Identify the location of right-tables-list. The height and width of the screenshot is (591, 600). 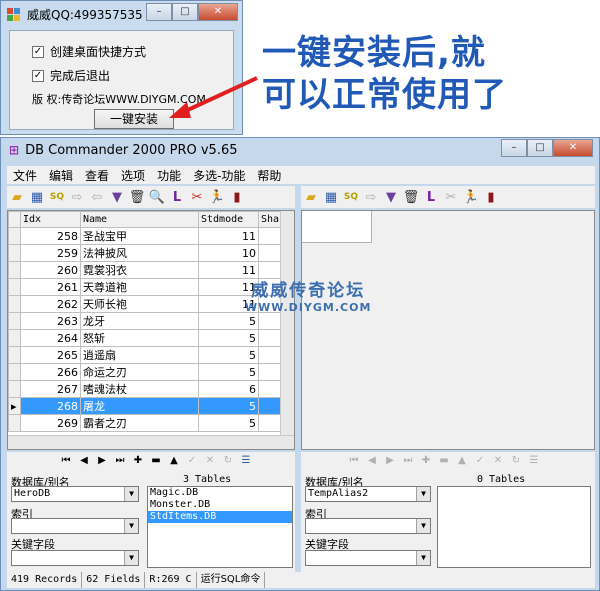
(514, 527).